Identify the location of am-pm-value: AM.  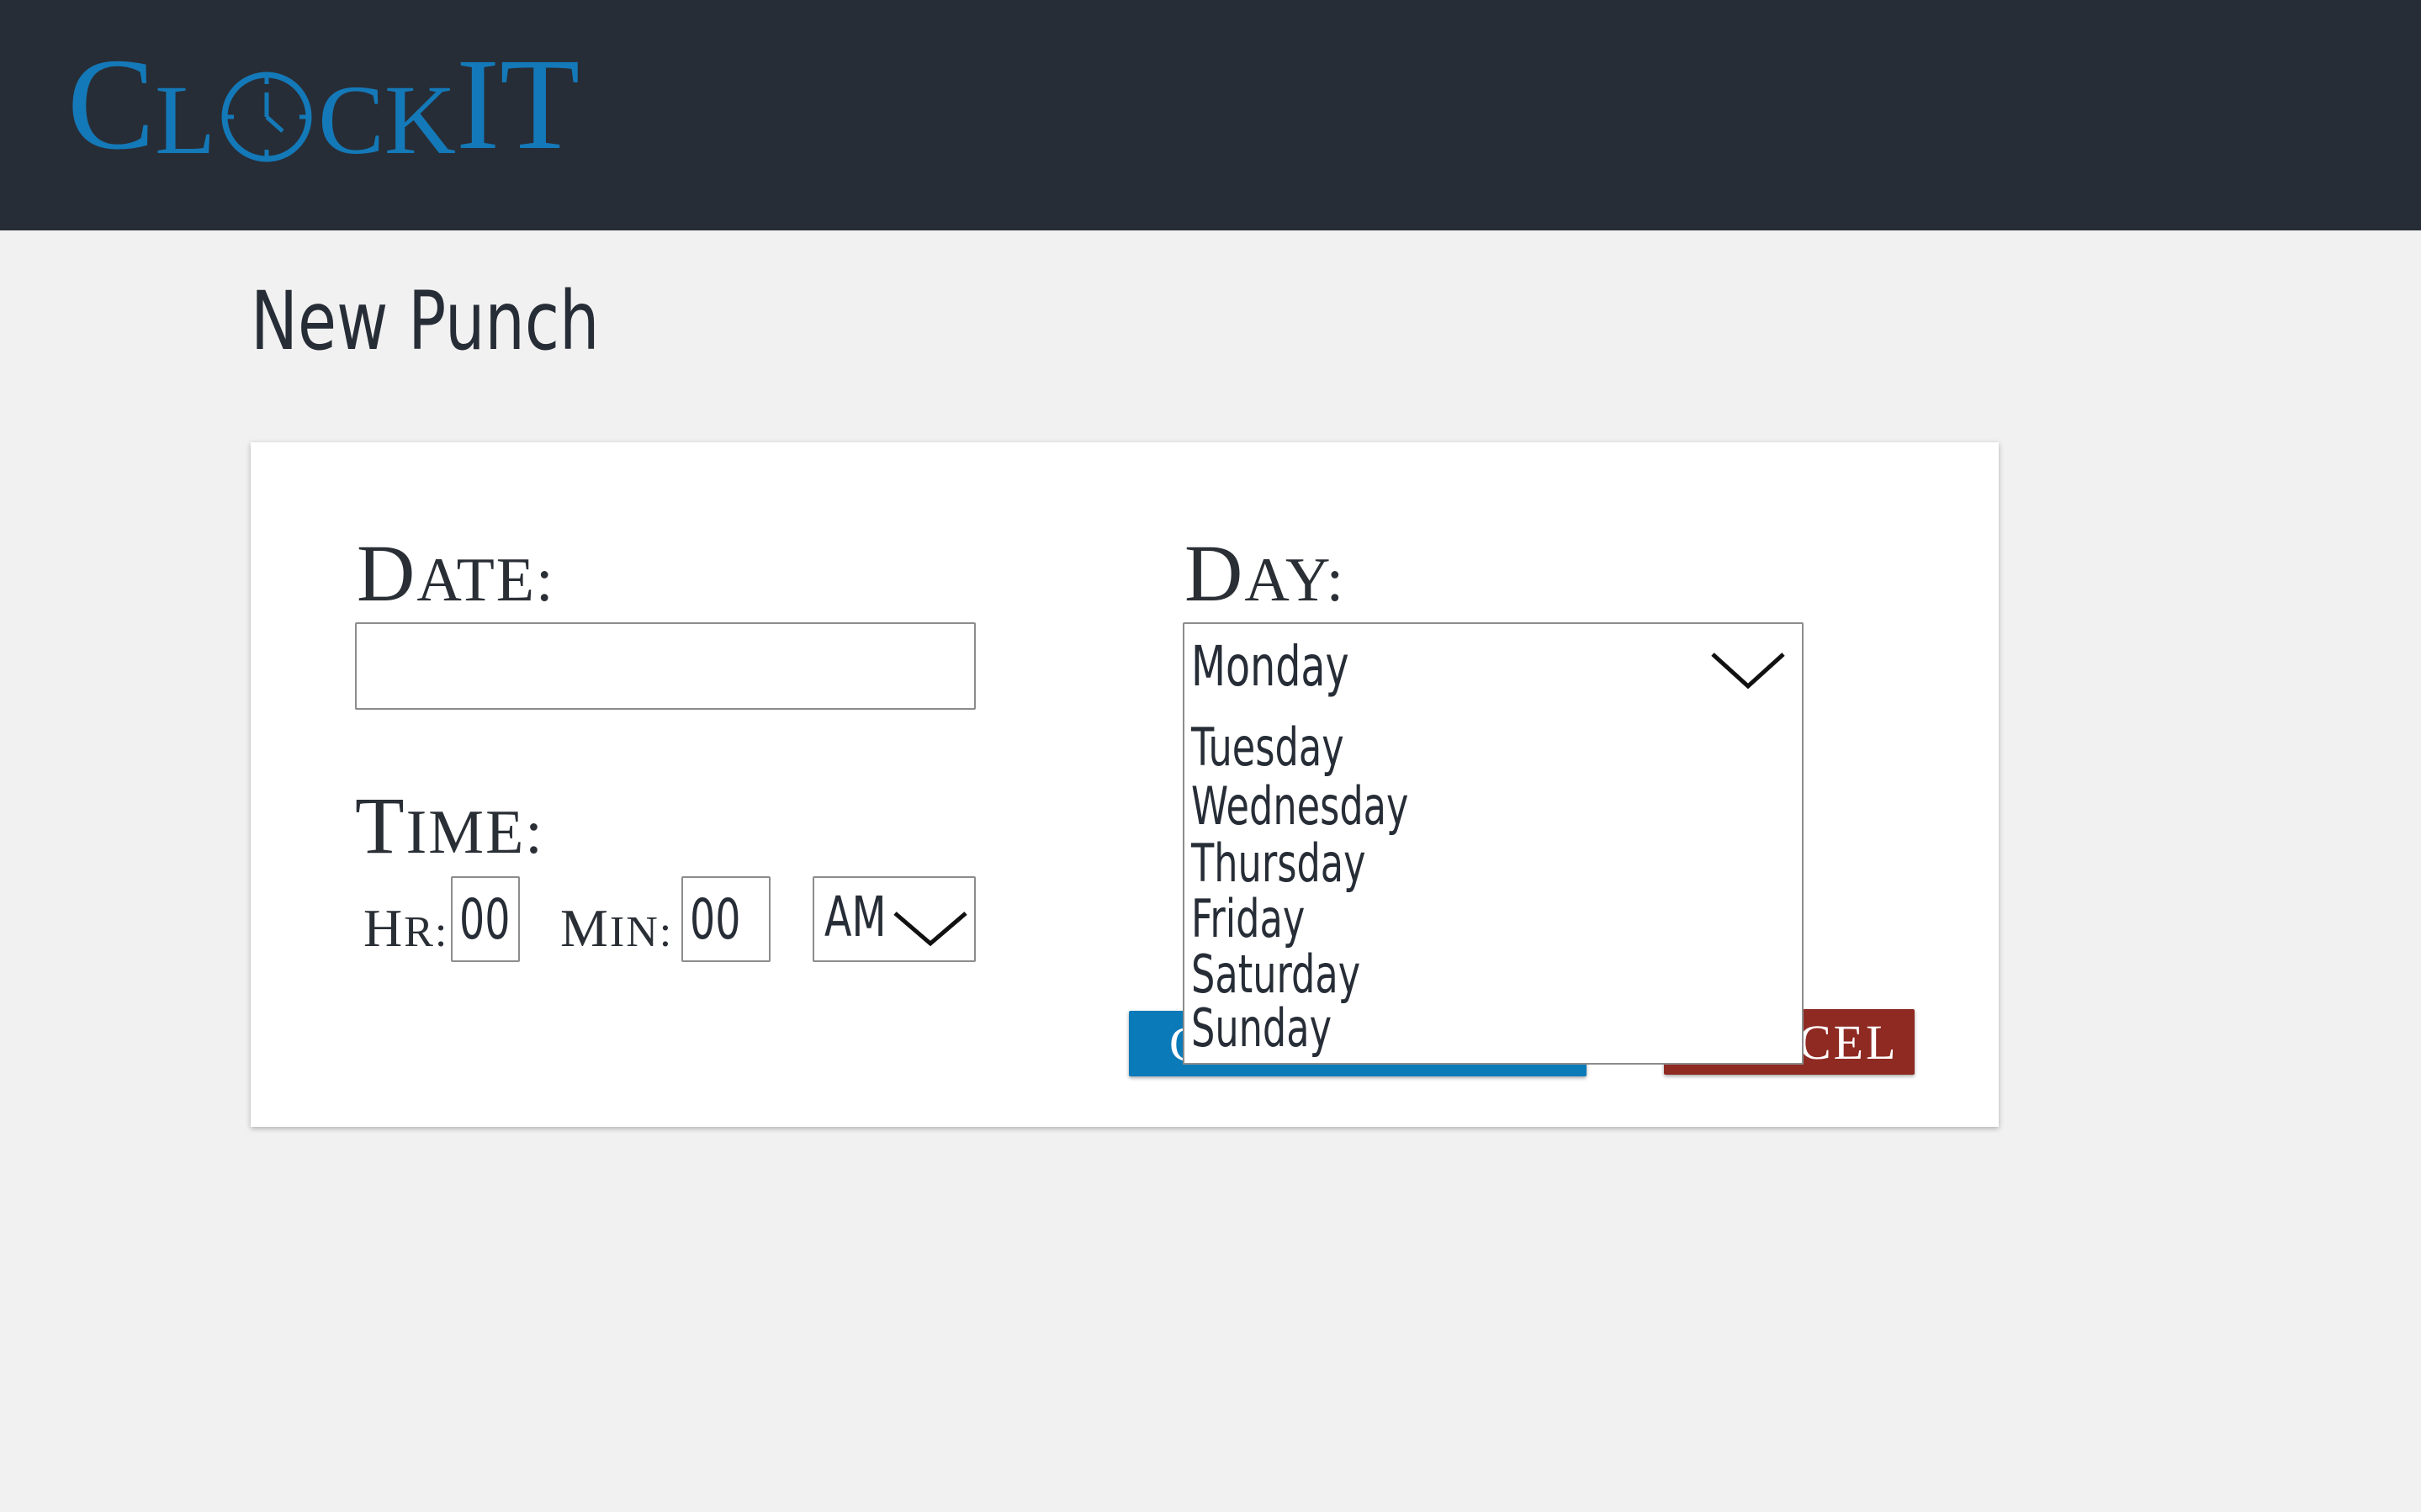
(856, 917).